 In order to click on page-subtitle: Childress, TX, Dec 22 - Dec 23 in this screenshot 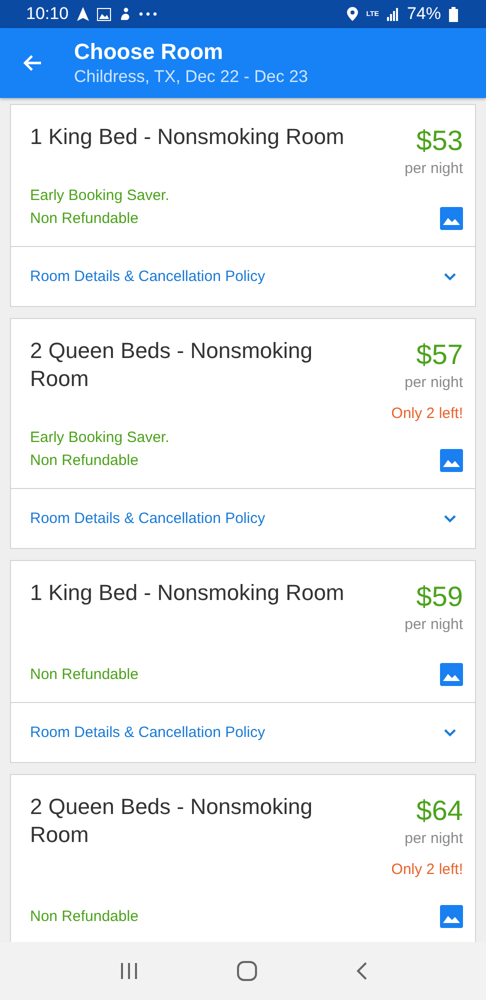, I will do `click(191, 77)`.